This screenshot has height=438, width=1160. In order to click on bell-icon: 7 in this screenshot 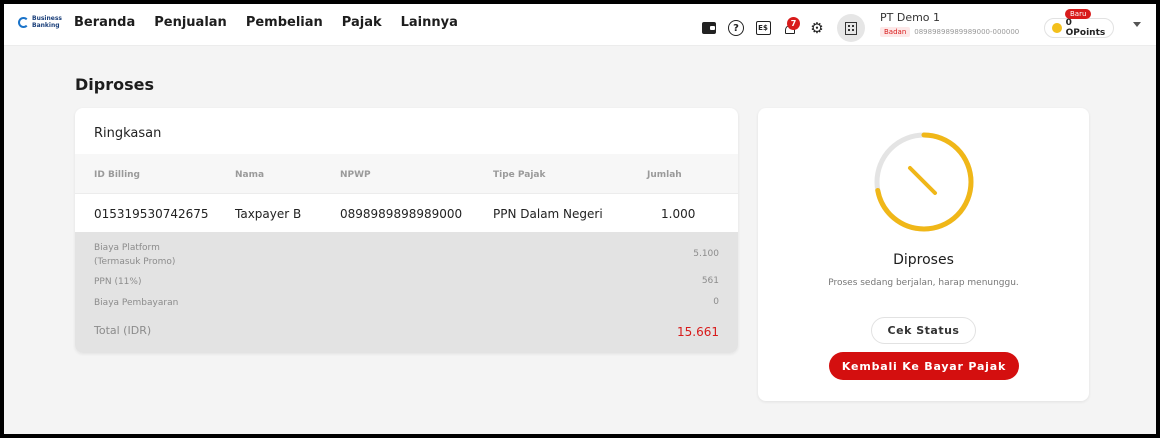, I will do `click(790, 27)`.